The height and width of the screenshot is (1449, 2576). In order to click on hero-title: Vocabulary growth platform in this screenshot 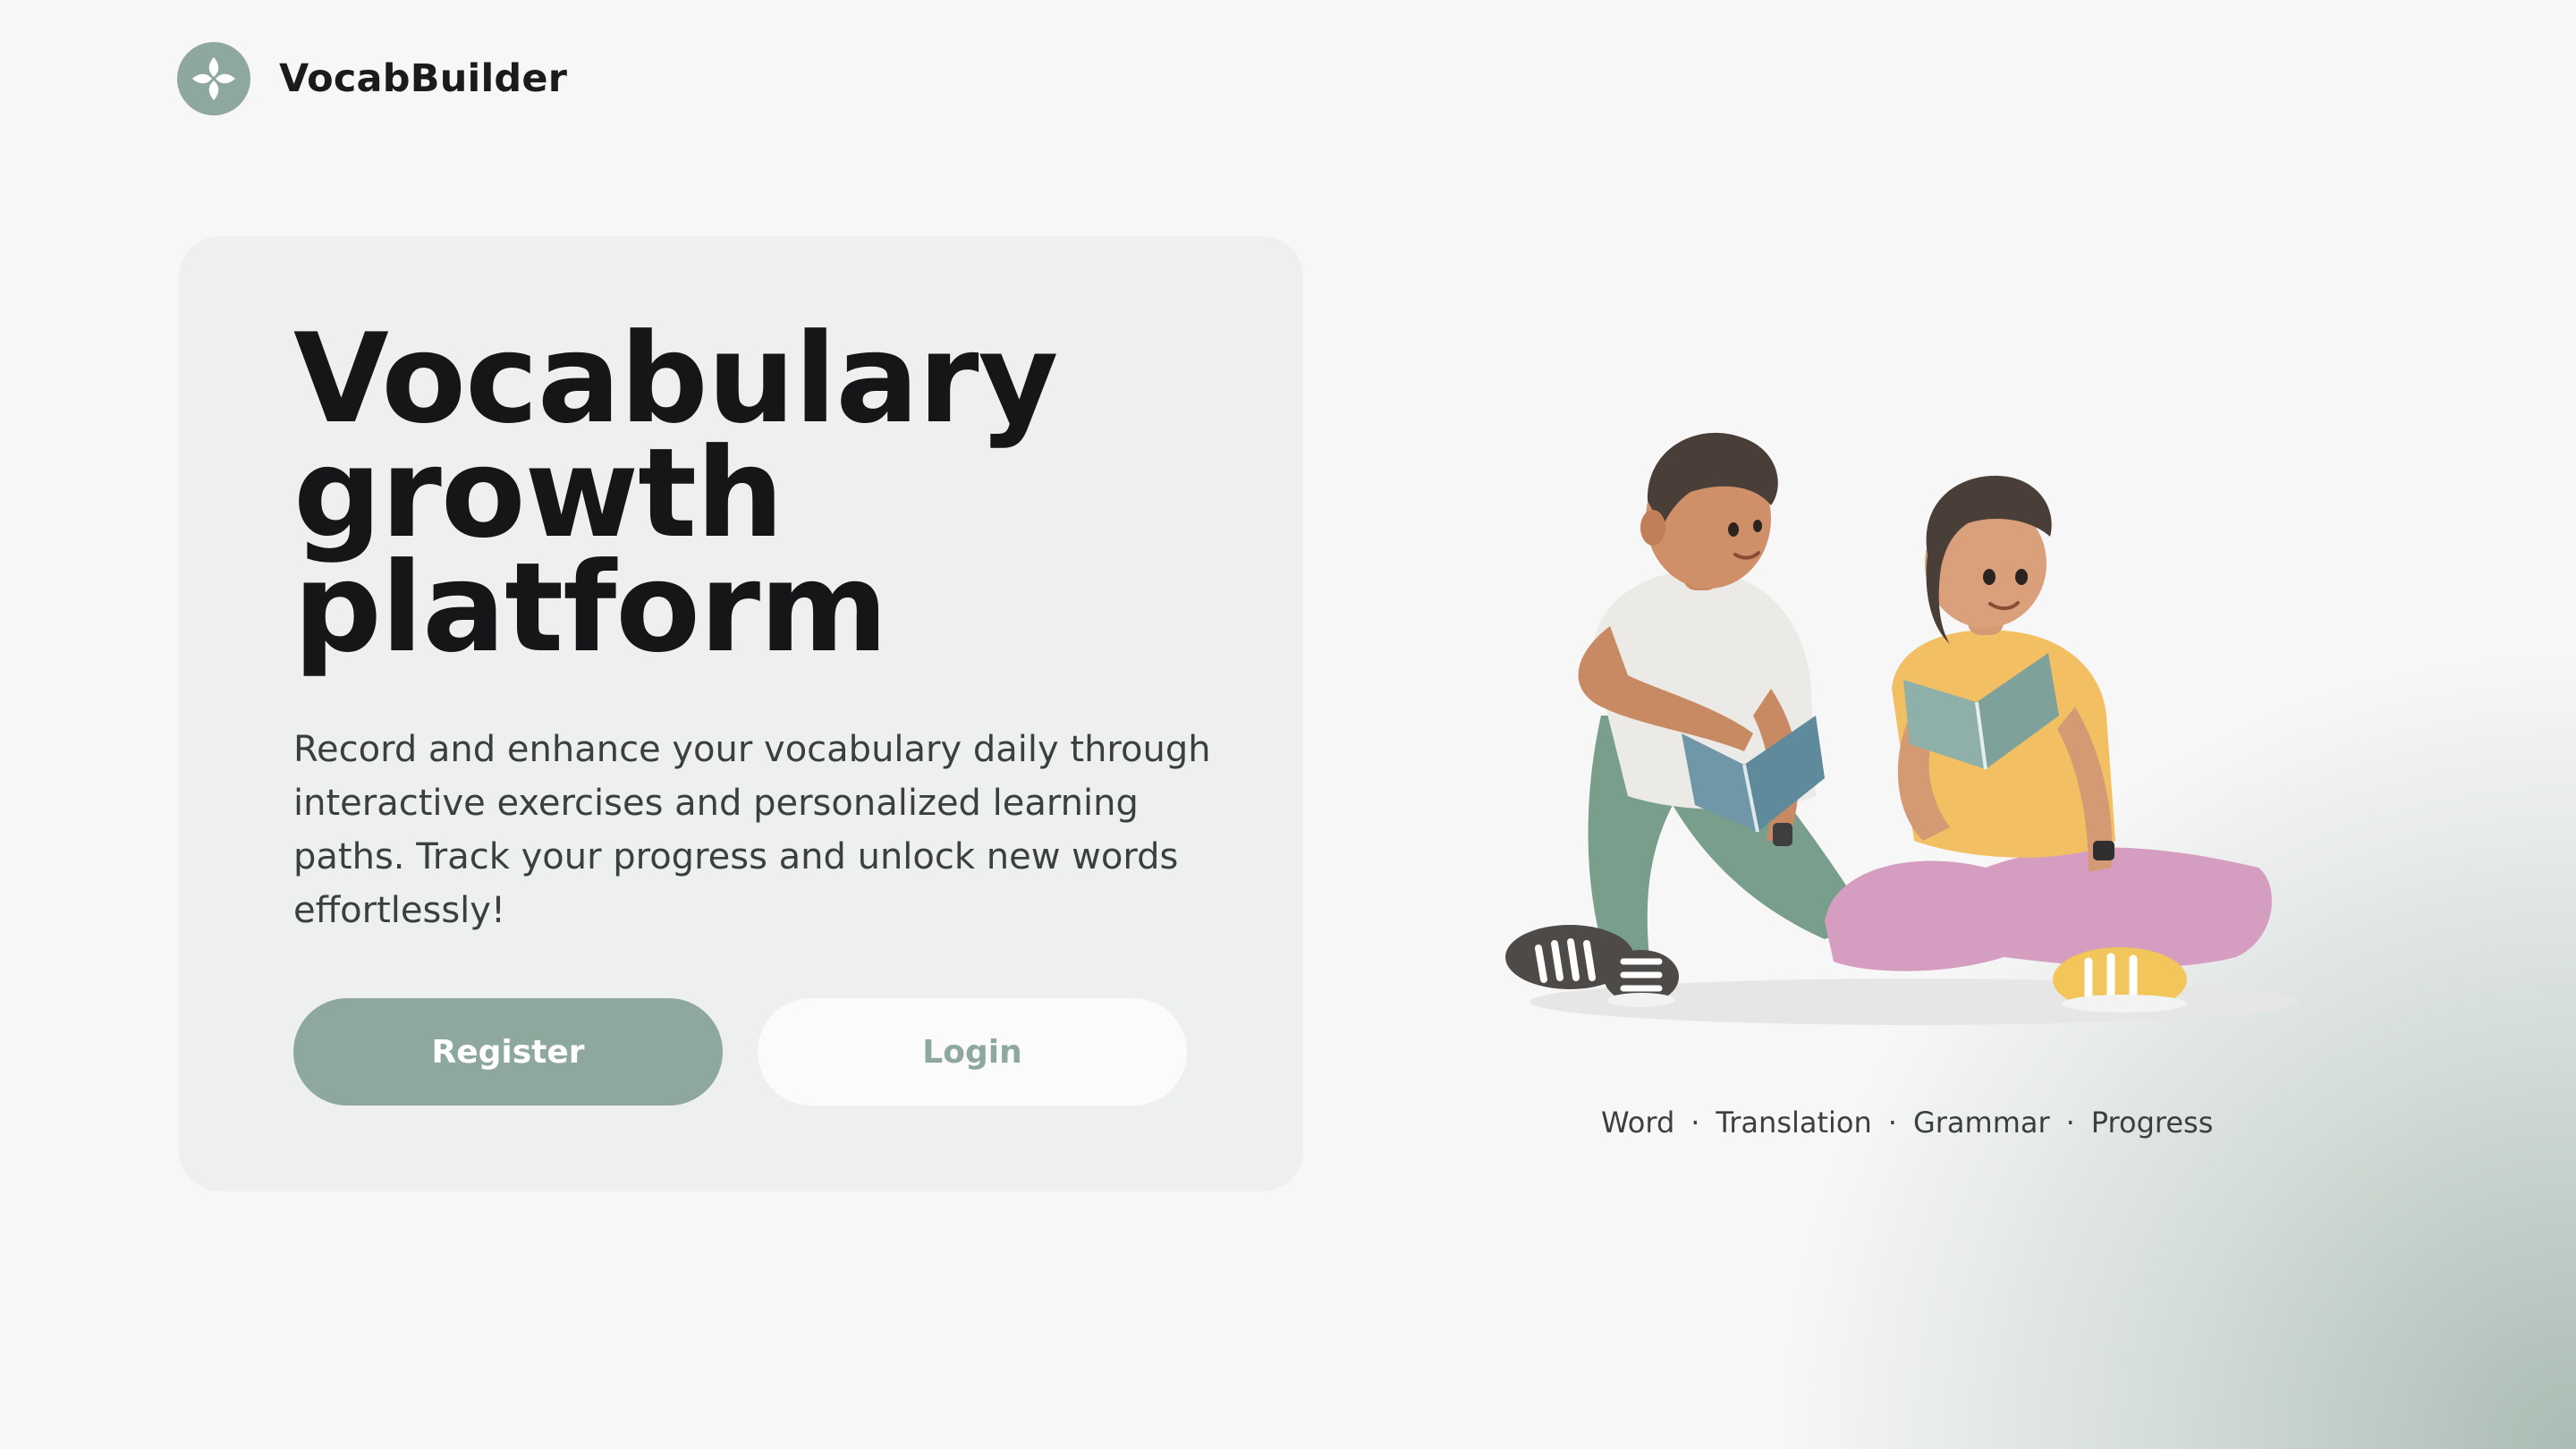, I will do `click(763, 494)`.